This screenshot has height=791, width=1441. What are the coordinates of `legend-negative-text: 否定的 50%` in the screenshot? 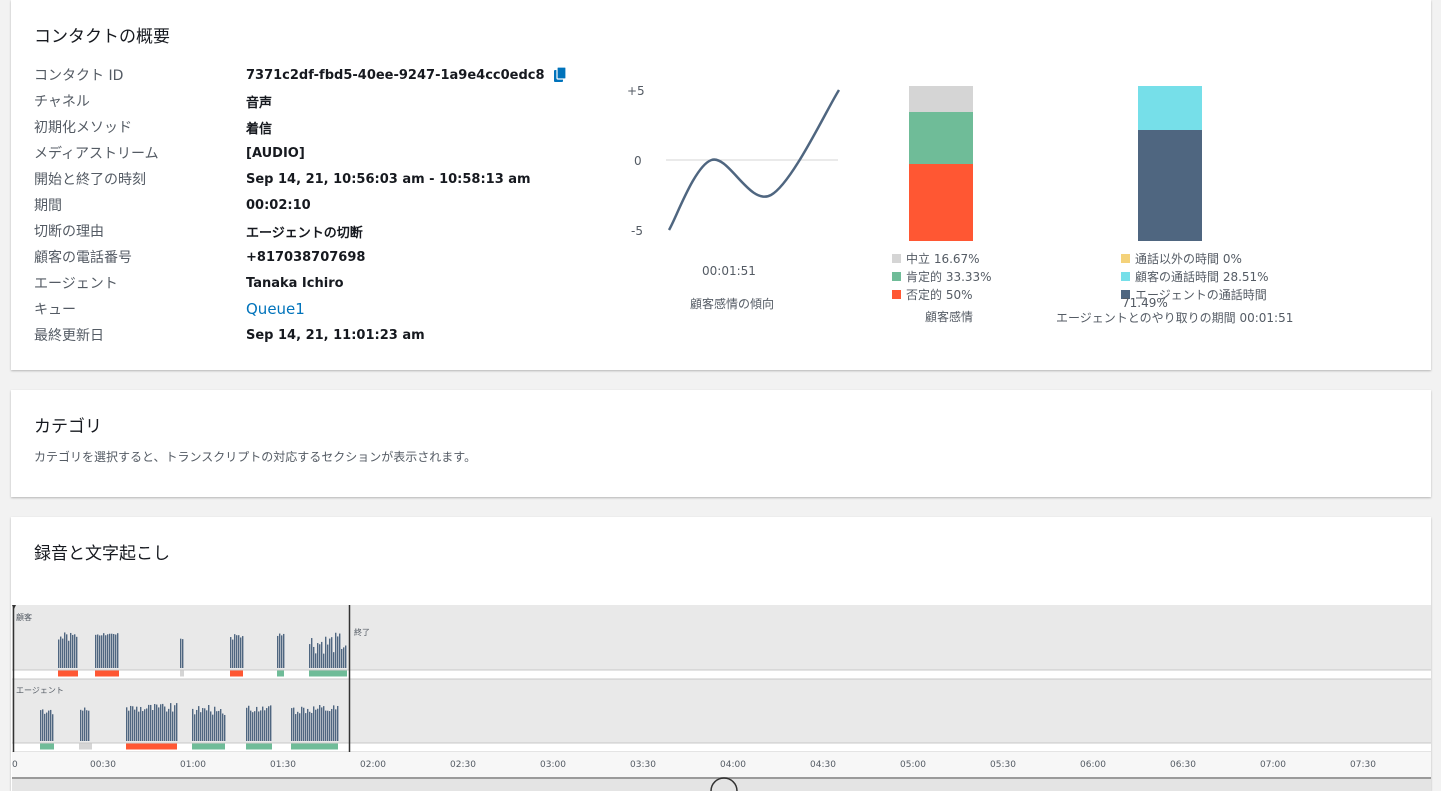 It's located at (939, 294).